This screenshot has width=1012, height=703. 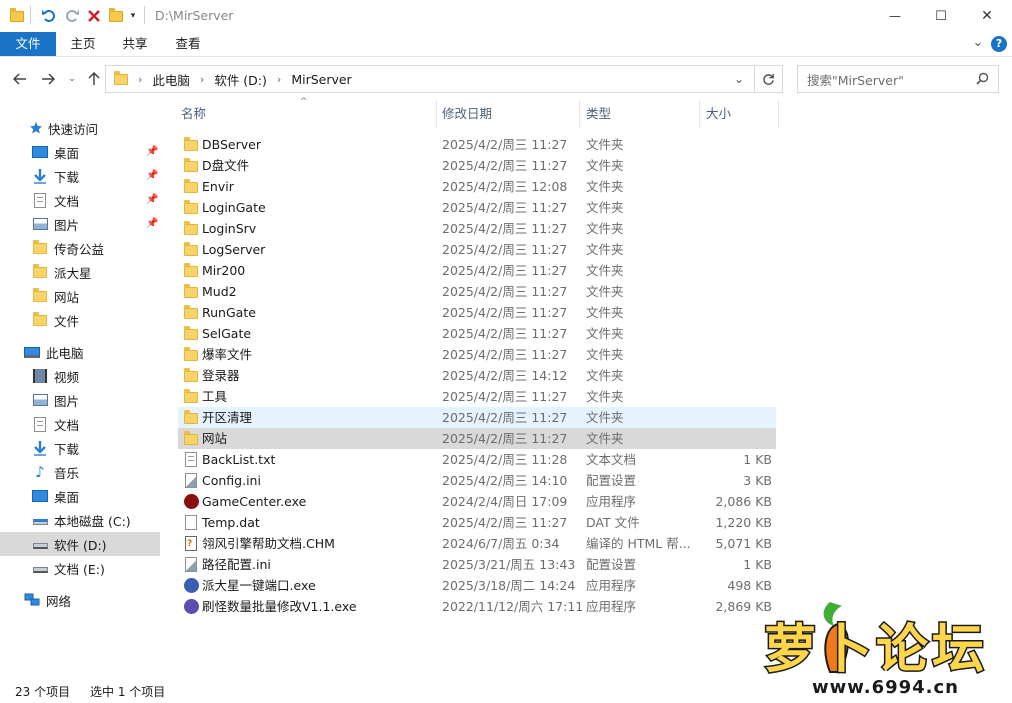 I want to click on file-row: BackList.txt 2025/4/2/周三 11:28 文本文档 1 KB, so click(x=477, y=459).